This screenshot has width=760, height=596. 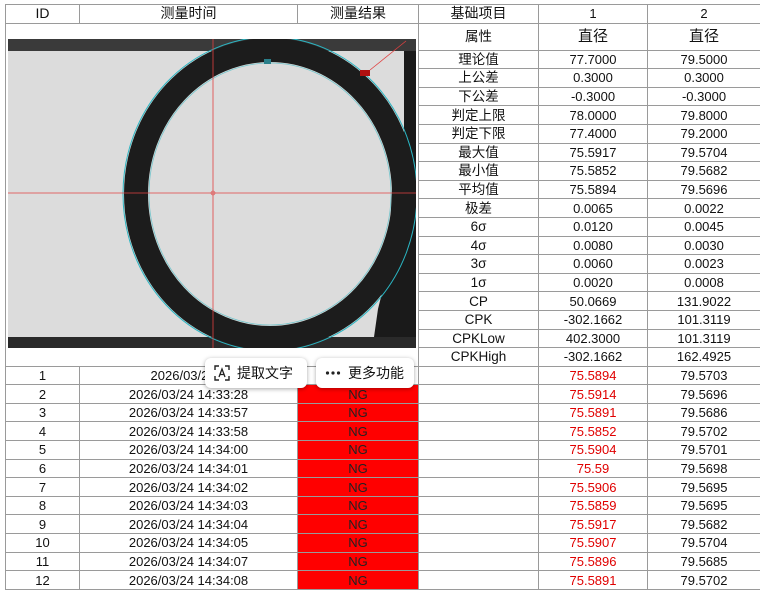 What do you see at coordinates (376, 373) in the screenshot?
I see `more-features-label: 更多功能` at bounding box center [376, 373].